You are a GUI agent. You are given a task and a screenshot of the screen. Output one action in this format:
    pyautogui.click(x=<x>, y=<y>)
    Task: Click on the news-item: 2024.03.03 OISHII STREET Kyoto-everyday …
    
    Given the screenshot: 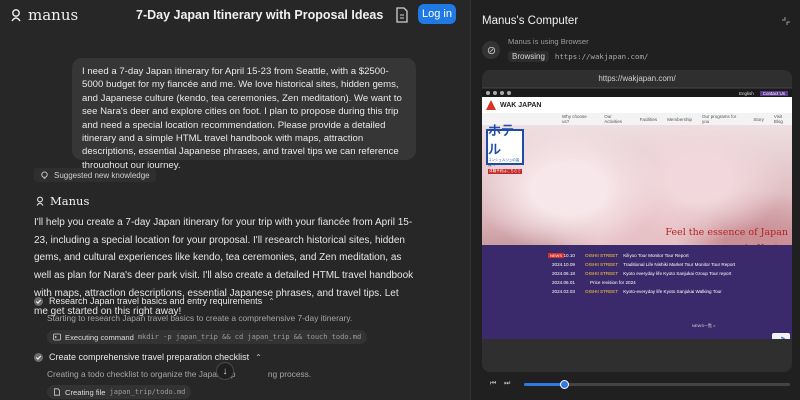 What is the action you would take?
    pyautogui.click(x=672, y=291)
    